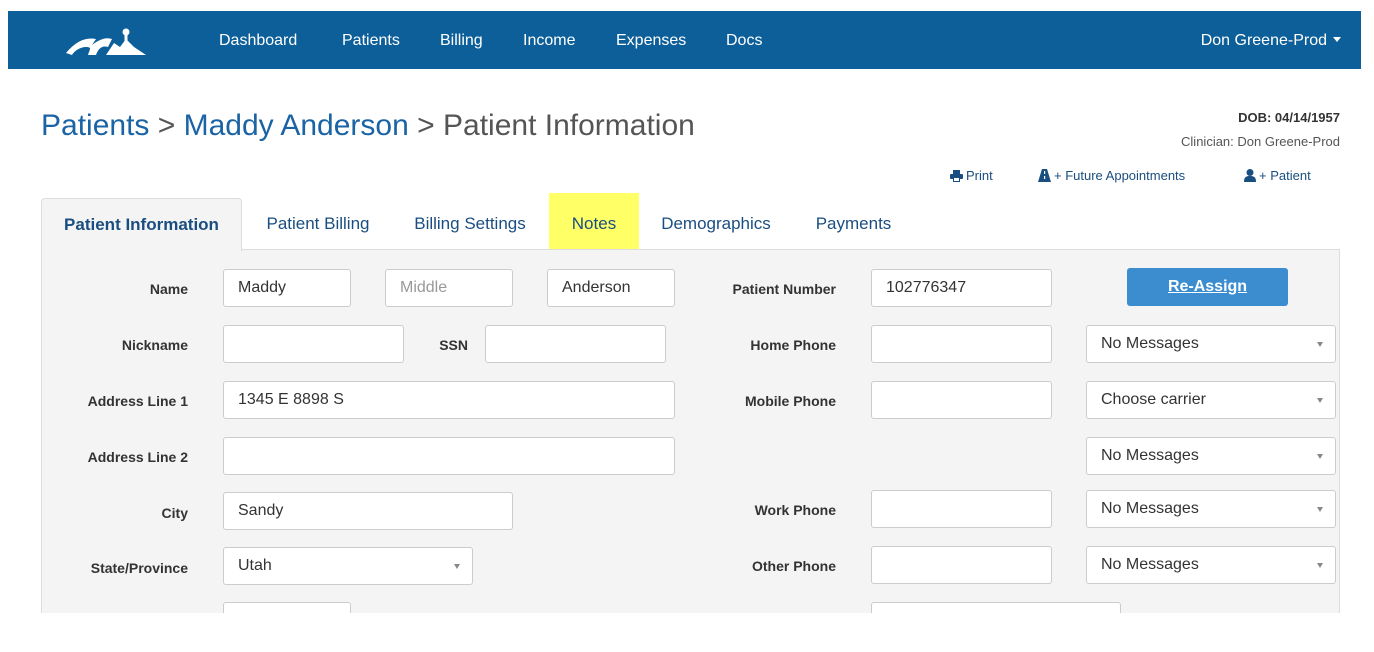  I want to click on nav-dashboard: Dashboard, so click(258, 41).